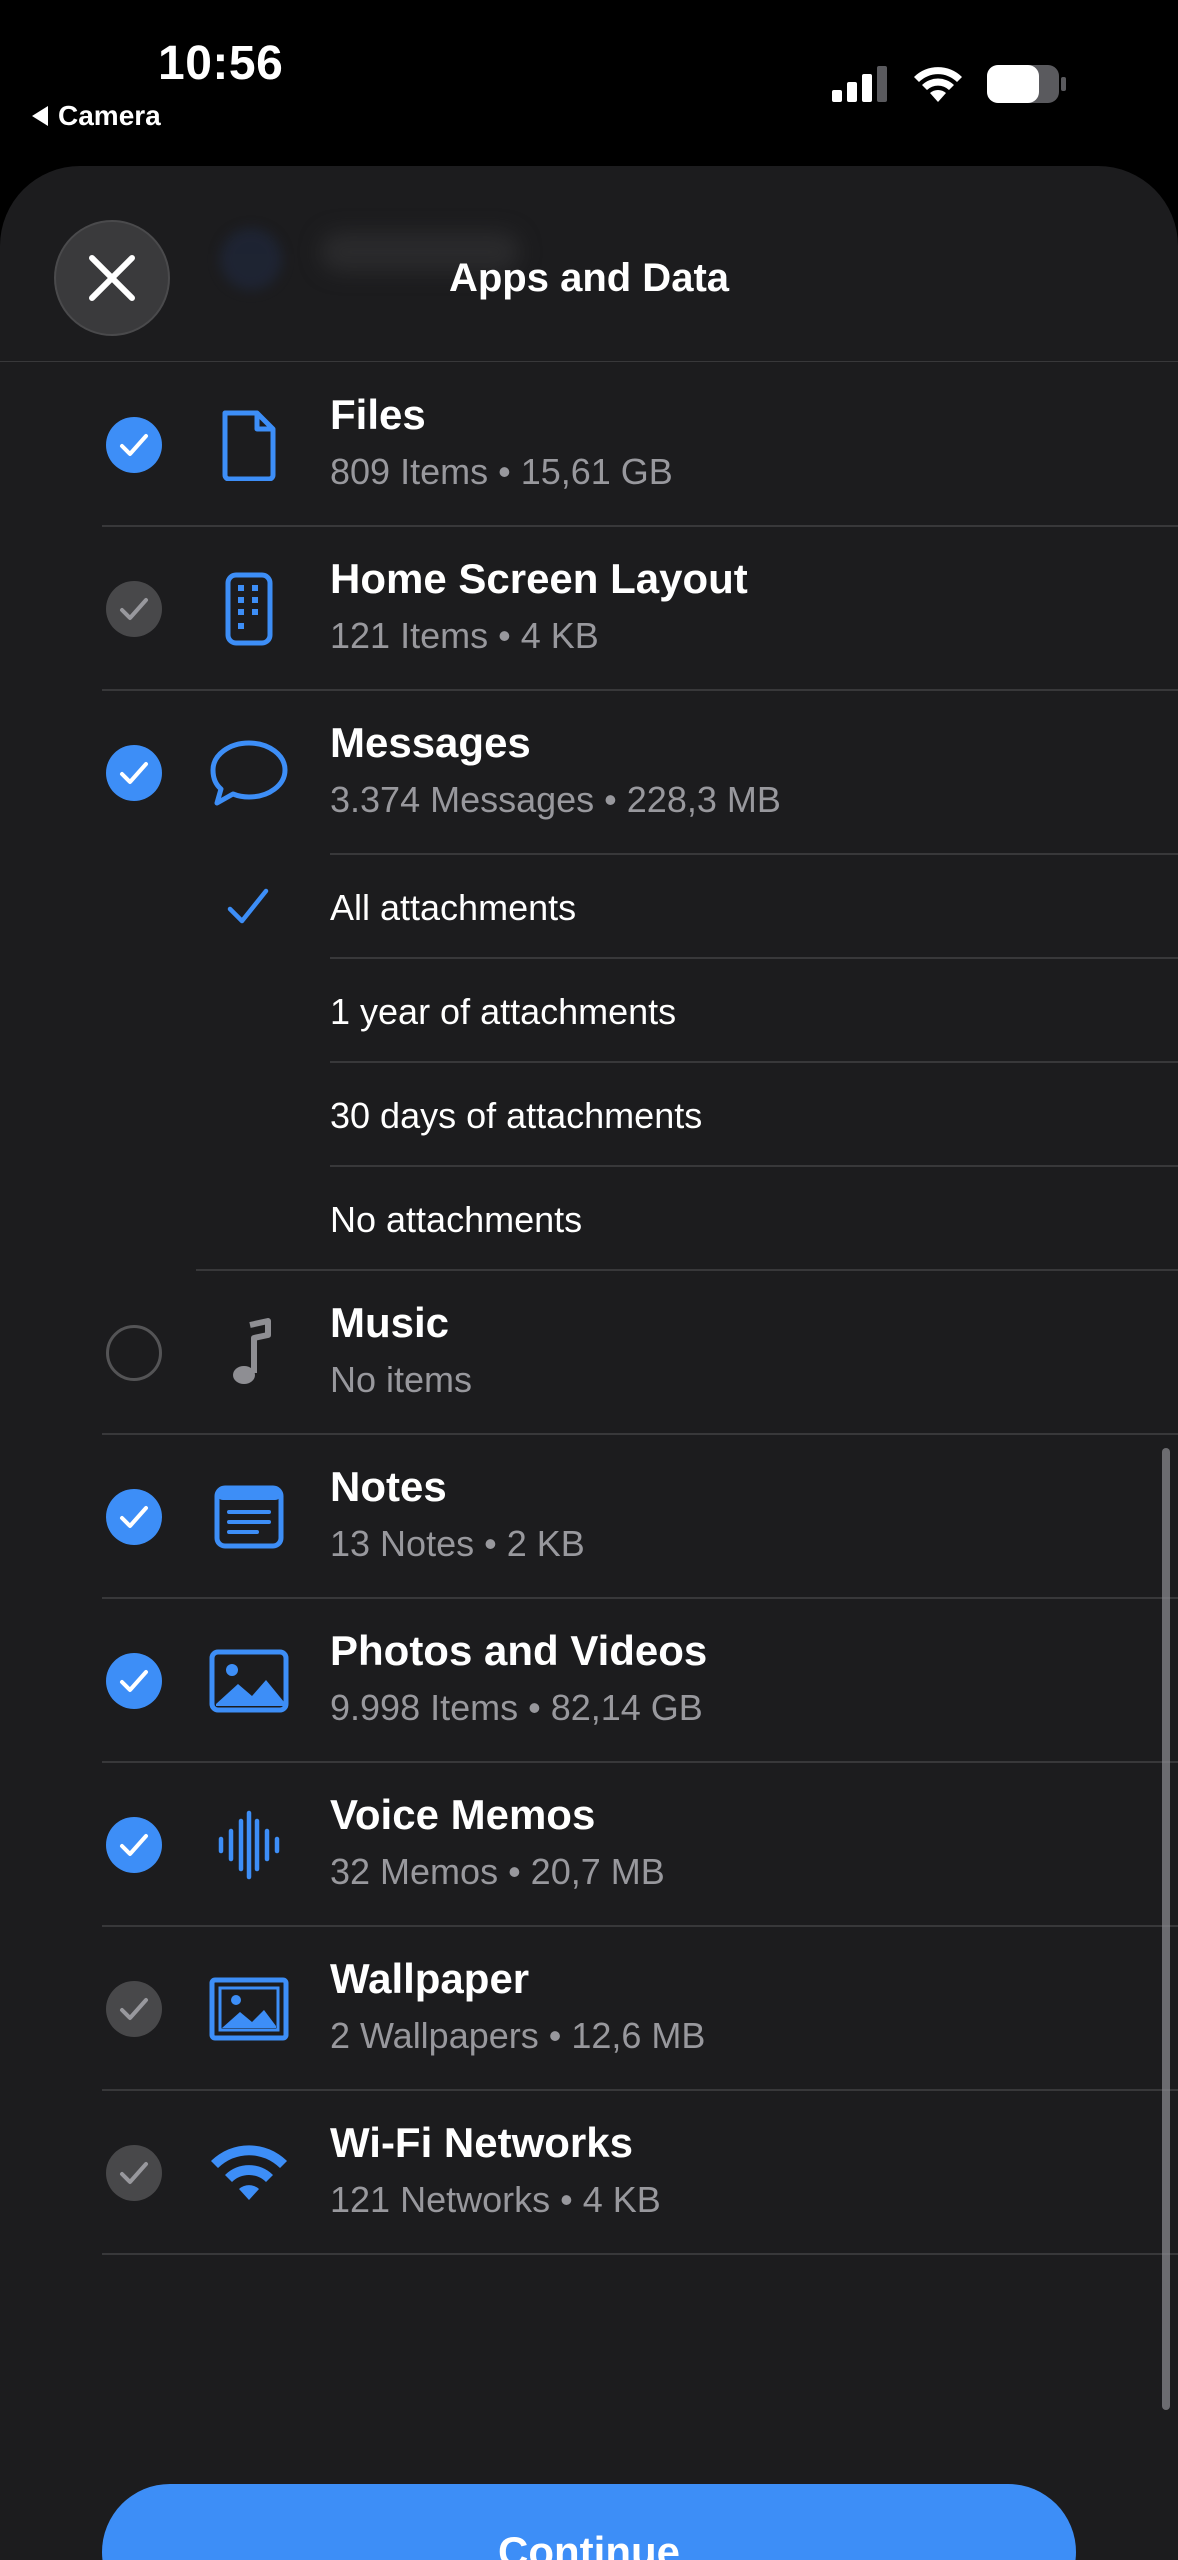 This screenshot has height=2560, width=1178. What do you see at coordinates (497, 1871) in the screenshot?
I see `item-subtitle: 32 Memos • 20,7 MB` at bounding box center [497, 1871].